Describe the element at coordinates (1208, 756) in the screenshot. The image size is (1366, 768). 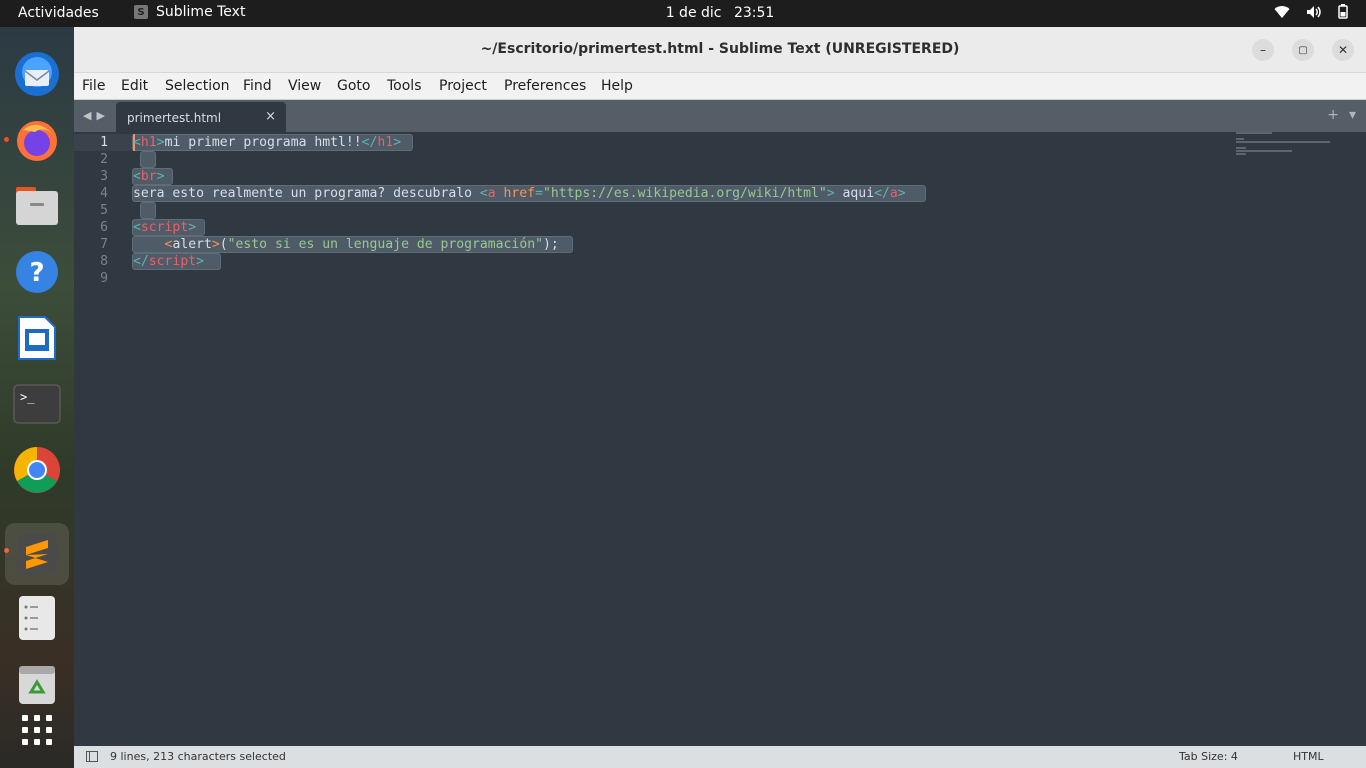
I see `tab-size-selector: Tab Size: 4` at that location.